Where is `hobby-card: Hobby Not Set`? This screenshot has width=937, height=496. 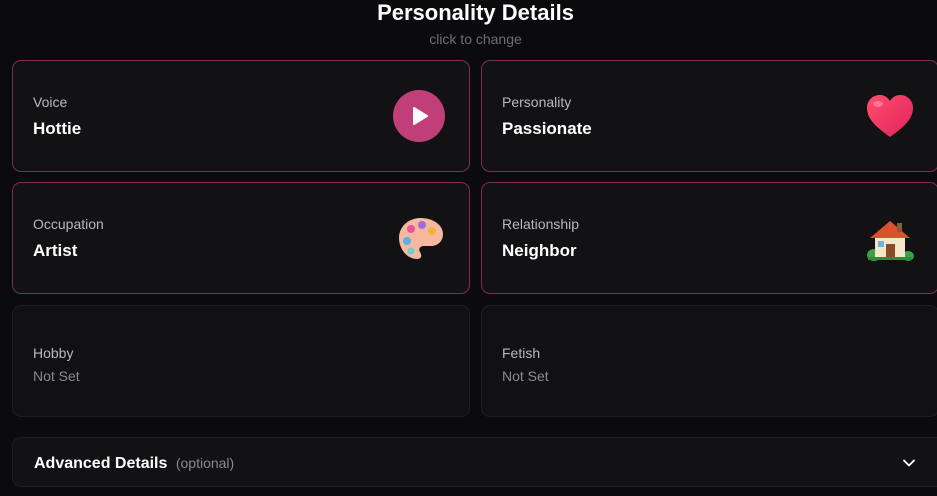
hobby-card: Hobby Not Set is located at coordinates (241, 361).